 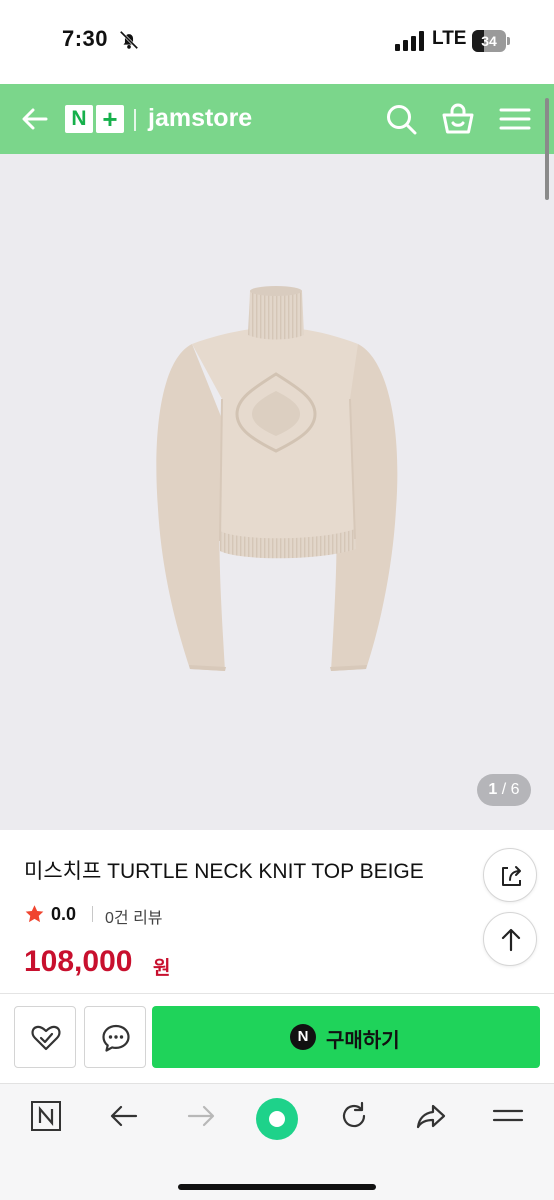 I want to click on refresh-icon, so click(x=354, y=1116).